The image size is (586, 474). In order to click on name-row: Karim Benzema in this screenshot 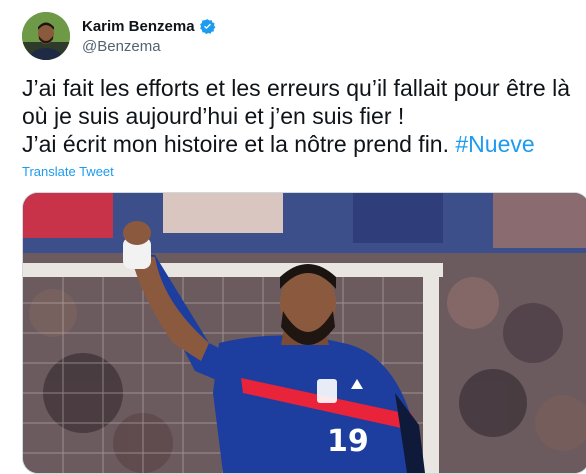, I will do `click(149, 26)`.